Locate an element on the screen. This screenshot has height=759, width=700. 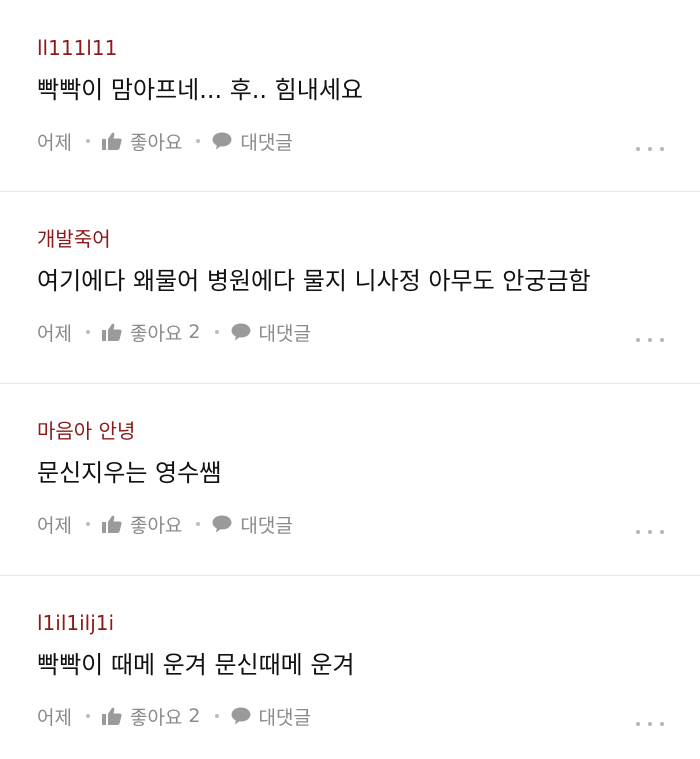
comment-author: 마음아 안녕 is located at coordinates (86, 431).